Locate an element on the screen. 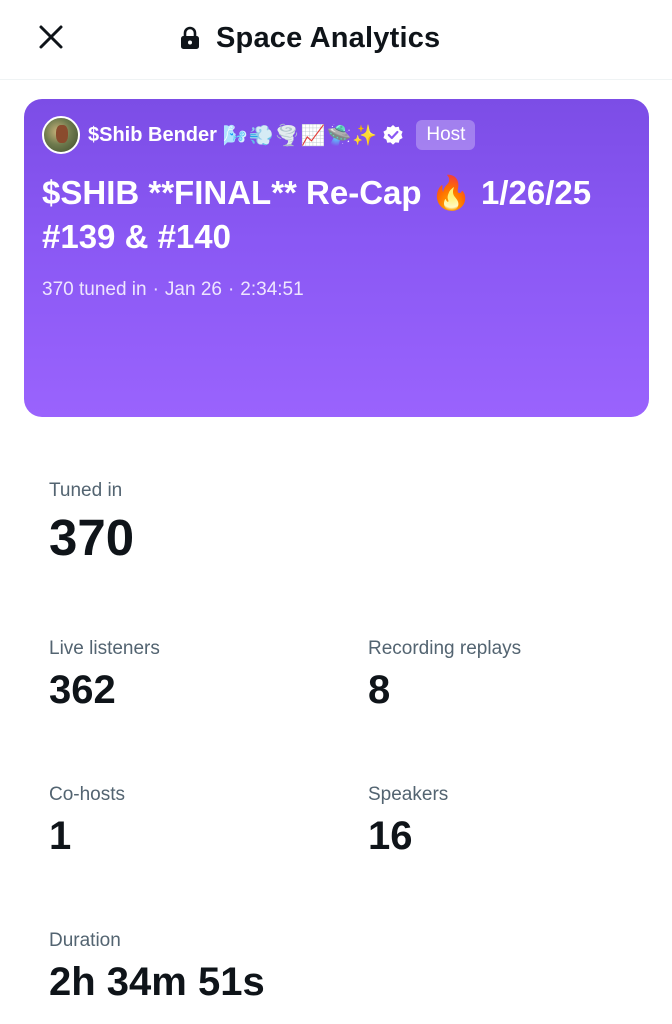 The image size is (672, 1024). space-date: Jan 26 is located at coordinates (193, 289).